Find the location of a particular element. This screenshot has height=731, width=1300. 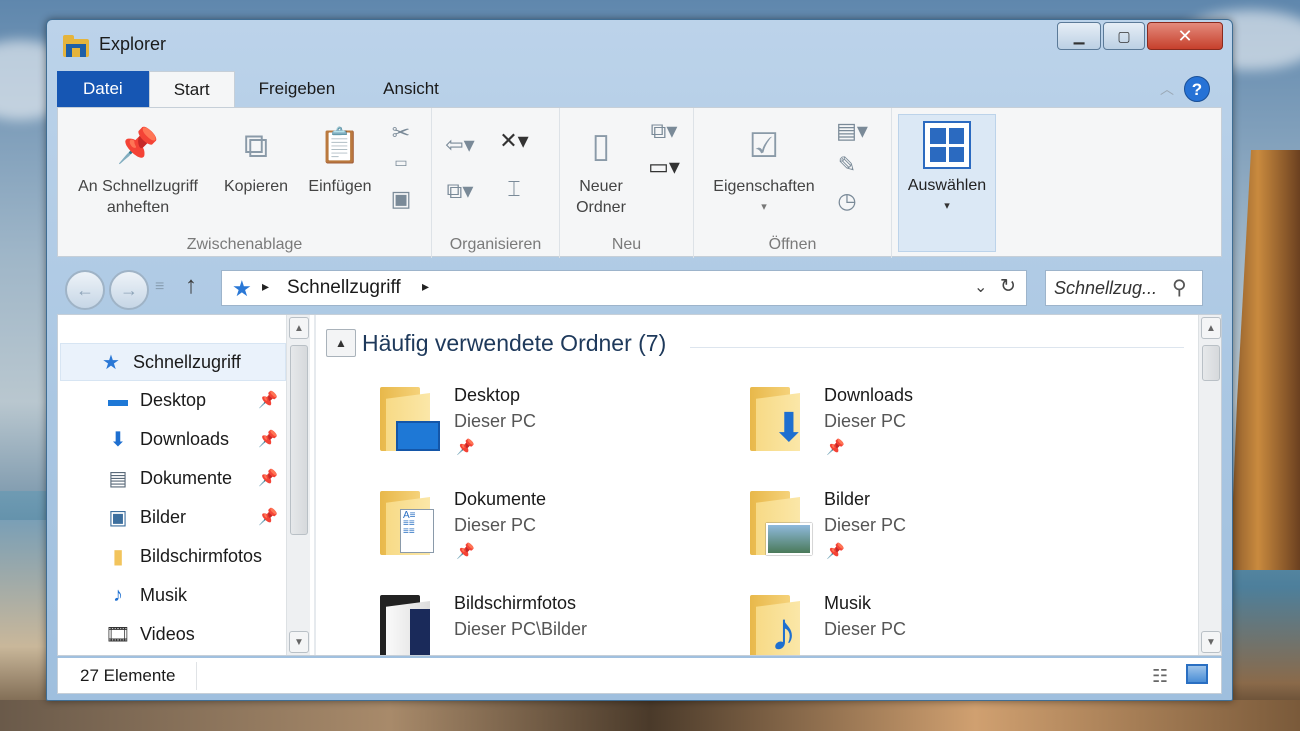

copy-button: ⧉ Kopieren is located at coordinates (256, 156).